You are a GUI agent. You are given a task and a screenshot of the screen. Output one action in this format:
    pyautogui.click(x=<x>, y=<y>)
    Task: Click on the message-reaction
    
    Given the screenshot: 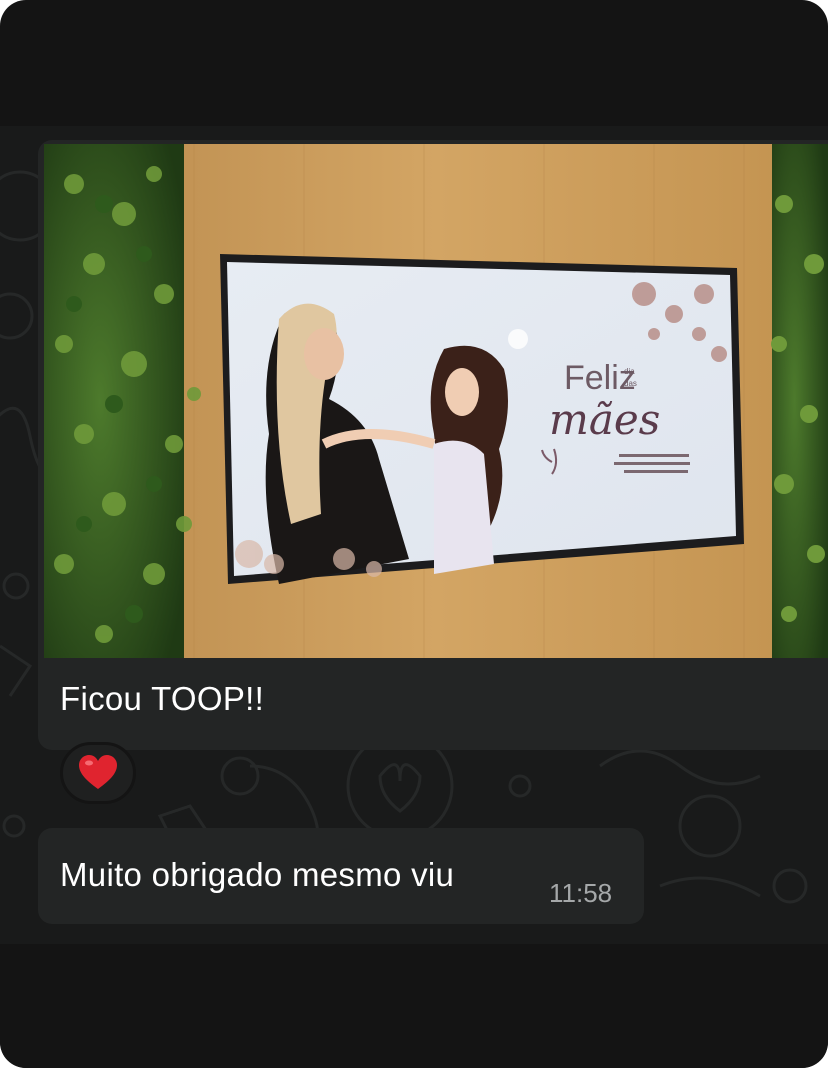 What is the action you would take?
    pyautogui.click(x=98, y=773)
    